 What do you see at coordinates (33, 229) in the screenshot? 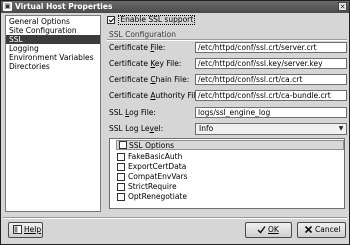
I see `help-button-label: Help` at bounding box center [33, 229].